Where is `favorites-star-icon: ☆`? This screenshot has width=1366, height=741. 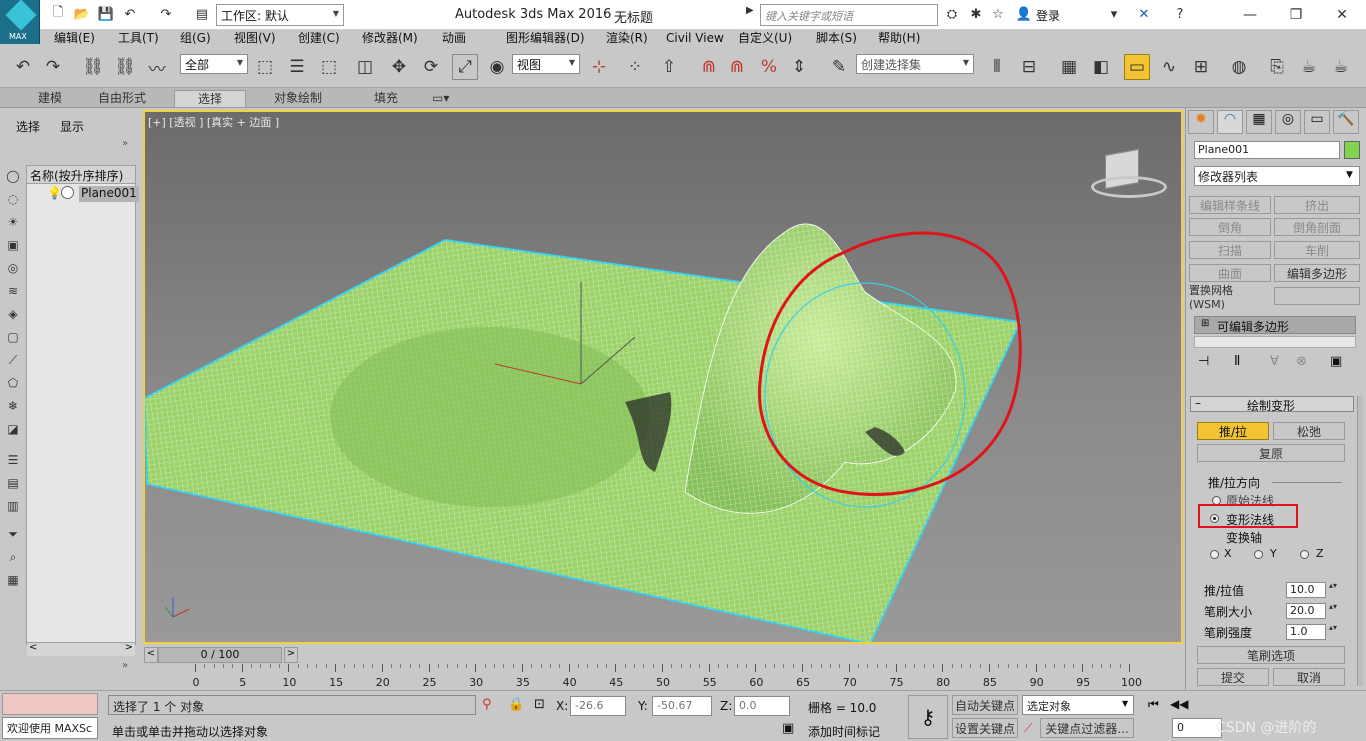
favorites-star-icon: ☆ is located at coordinates (998, 14).